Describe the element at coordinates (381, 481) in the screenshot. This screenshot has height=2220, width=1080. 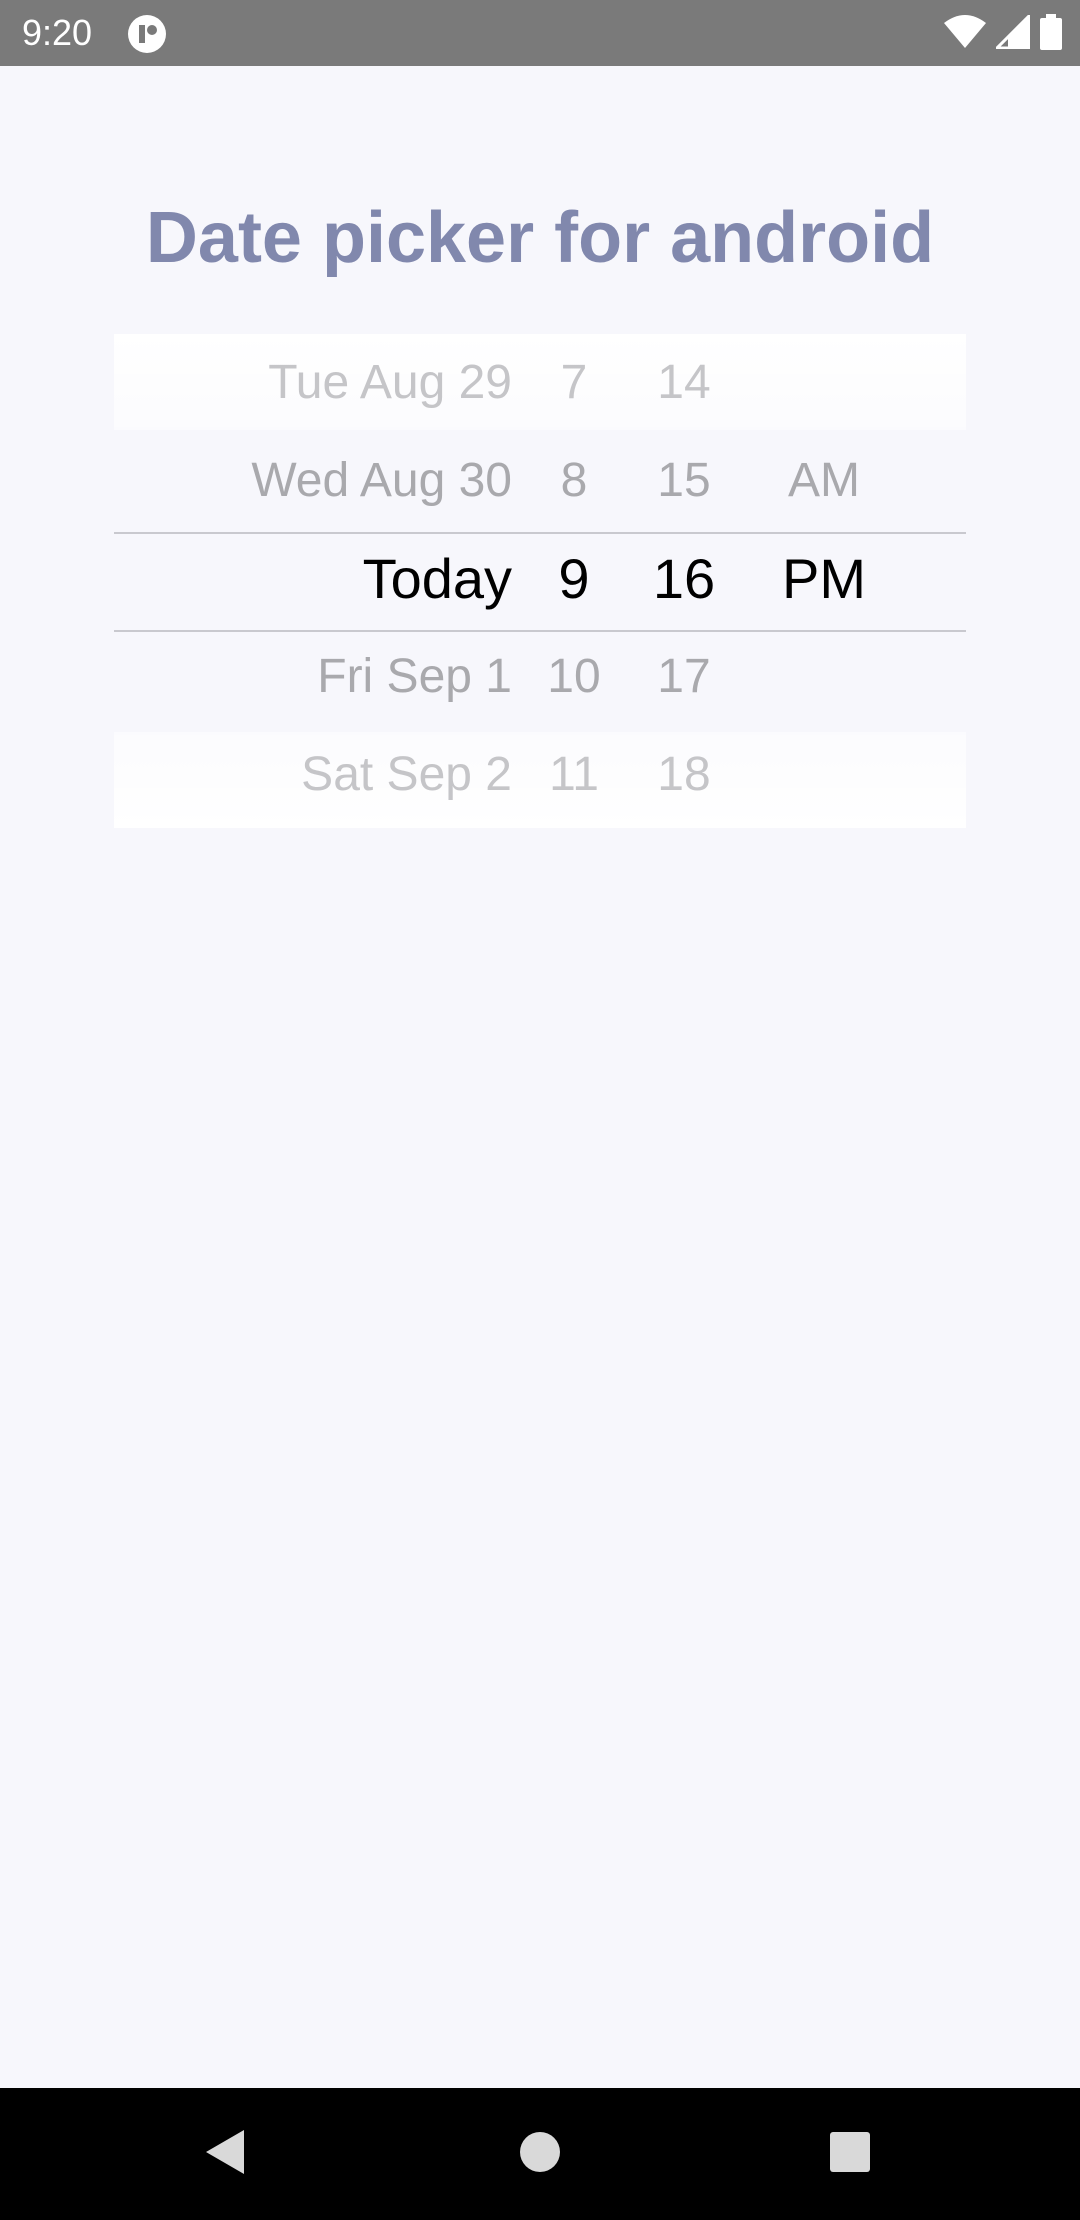
I see `date-option: Wed Aug 30` at that location.